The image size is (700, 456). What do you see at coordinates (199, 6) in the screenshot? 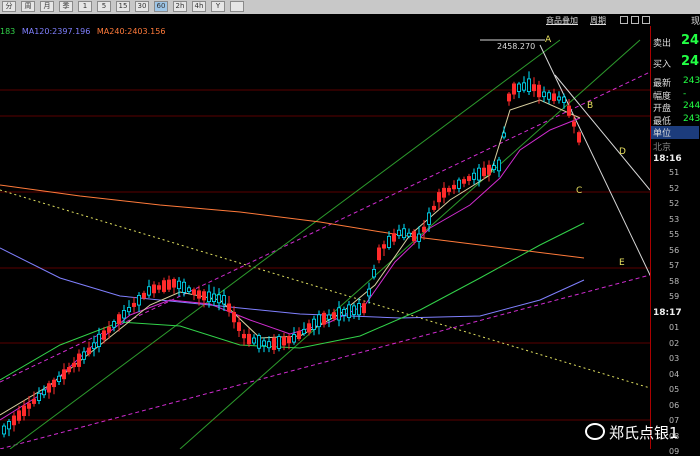
I see `period-button: 4h` at bounding box center [199, 6].